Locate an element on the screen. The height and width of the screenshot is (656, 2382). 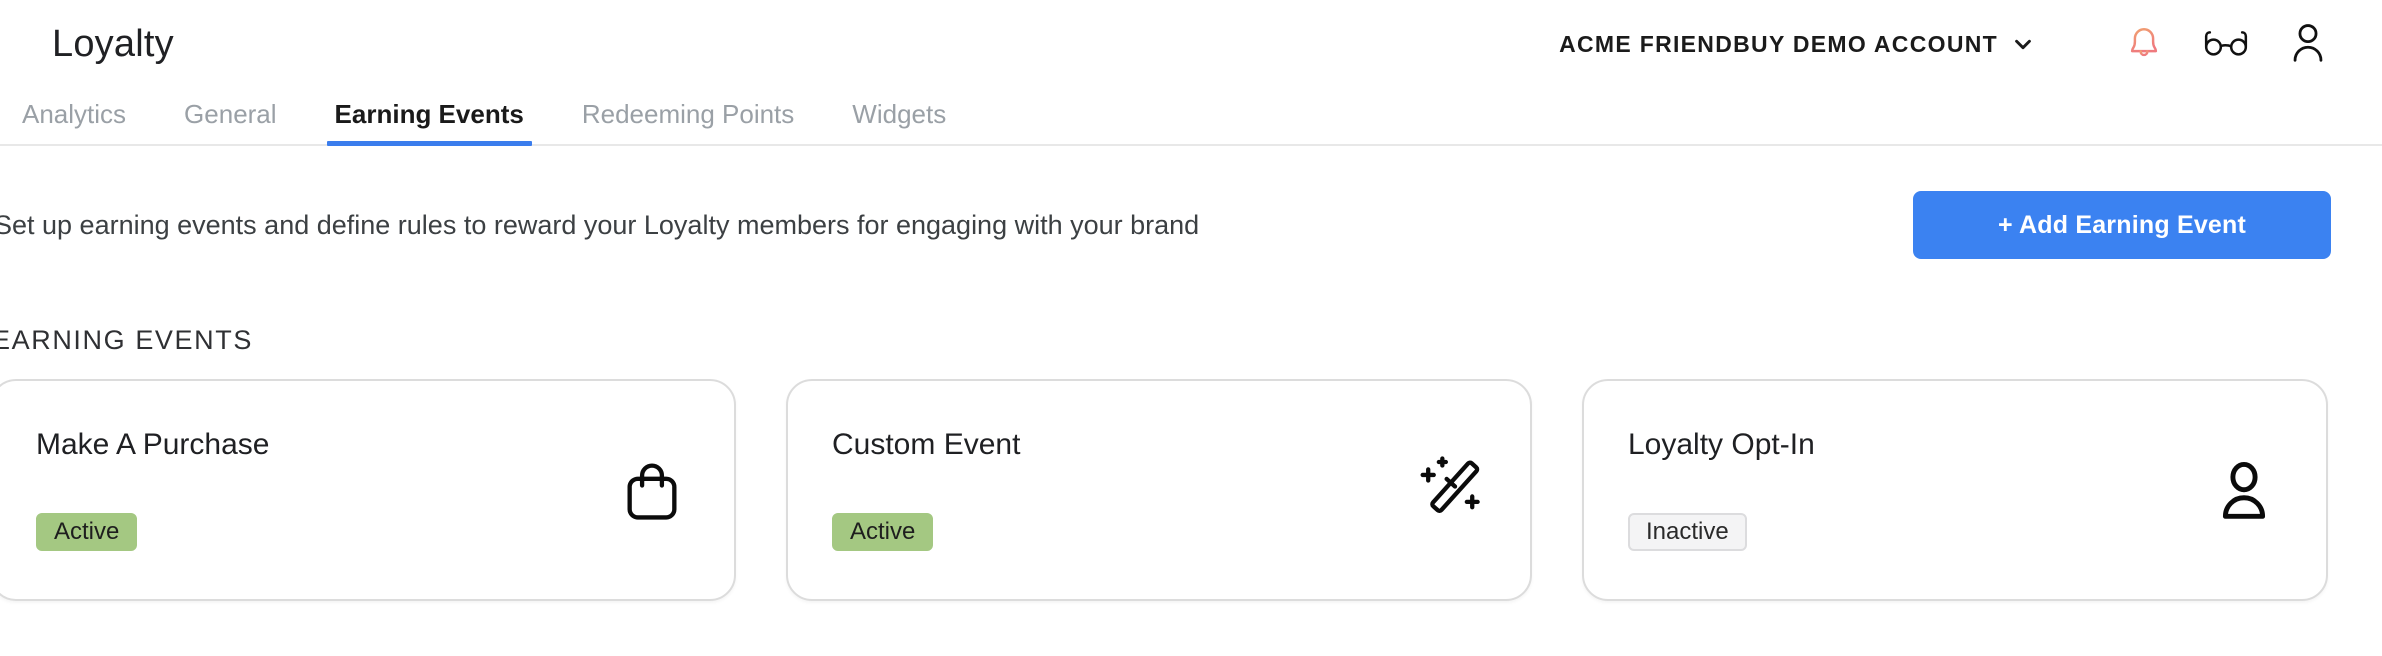
account-switcher: ACME FRIENDBUY DEMO ACCOUNT is located at coordinates (1796, 44).